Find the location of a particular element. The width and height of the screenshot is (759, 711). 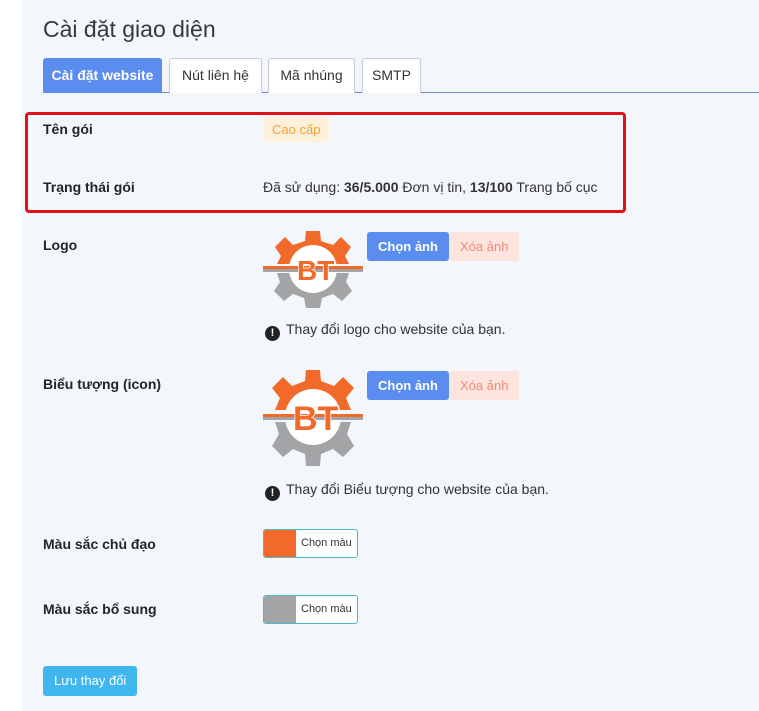

primary-color-swatch is located at coordinates (280, 543).